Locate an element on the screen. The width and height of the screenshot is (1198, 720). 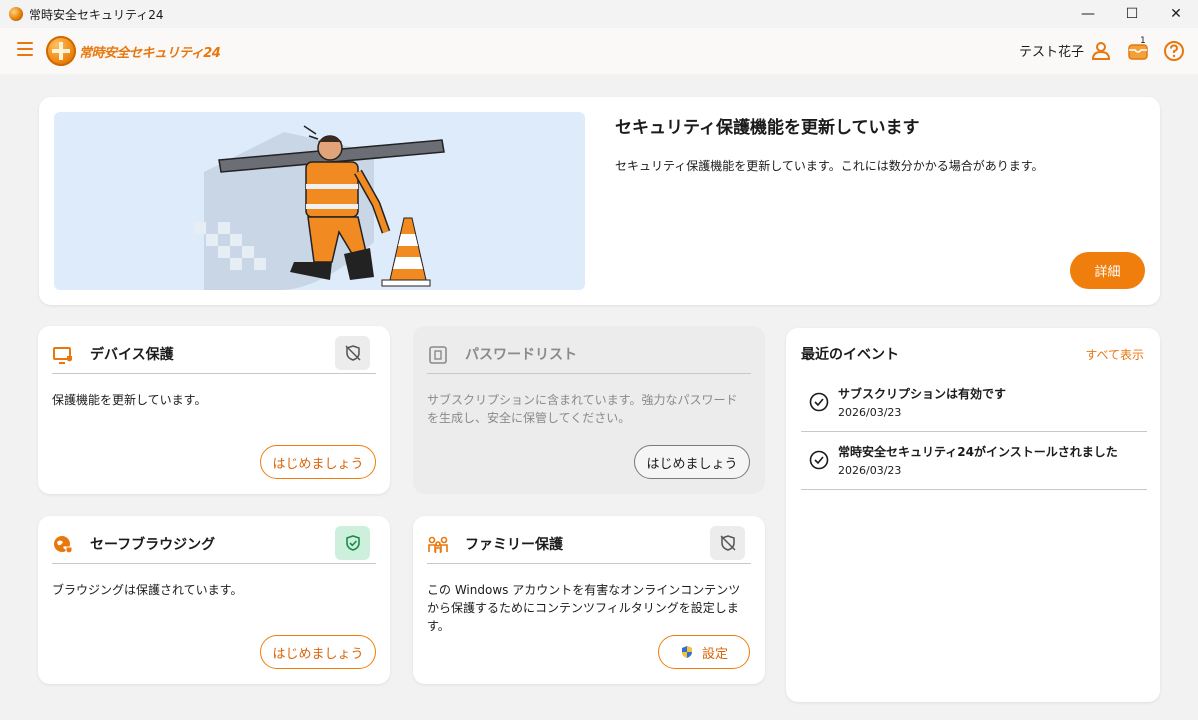
app-logo: 常時安全セキュリティ24 is located at coordinates (133, 51).